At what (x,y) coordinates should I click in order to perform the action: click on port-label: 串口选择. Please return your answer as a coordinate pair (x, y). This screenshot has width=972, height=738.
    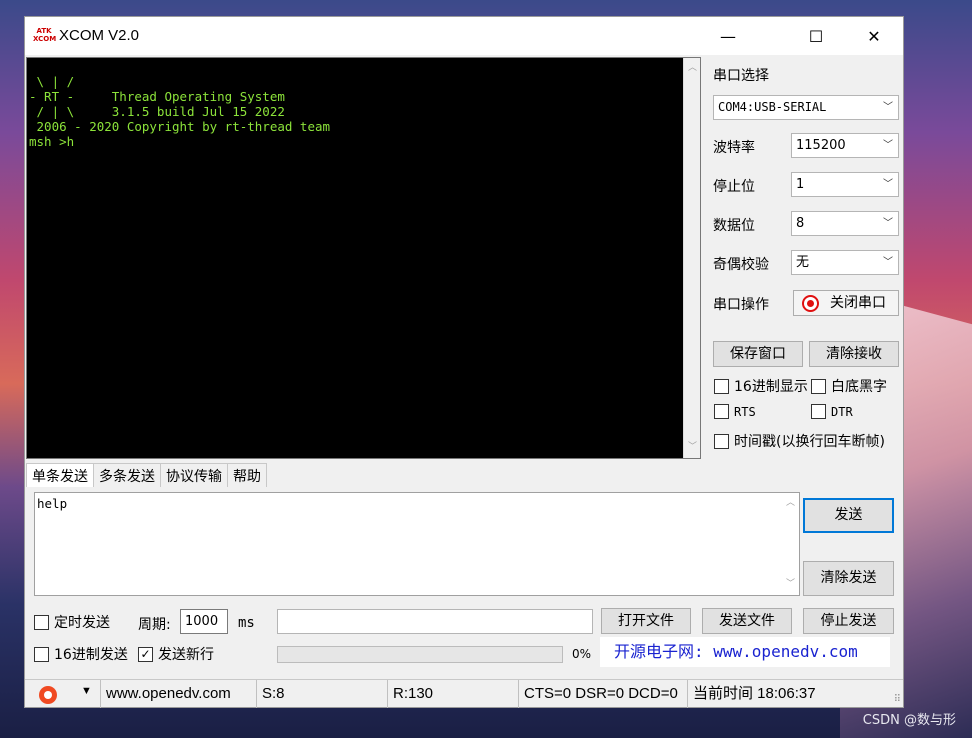
    Looking at the image, I should click on (741, 76).